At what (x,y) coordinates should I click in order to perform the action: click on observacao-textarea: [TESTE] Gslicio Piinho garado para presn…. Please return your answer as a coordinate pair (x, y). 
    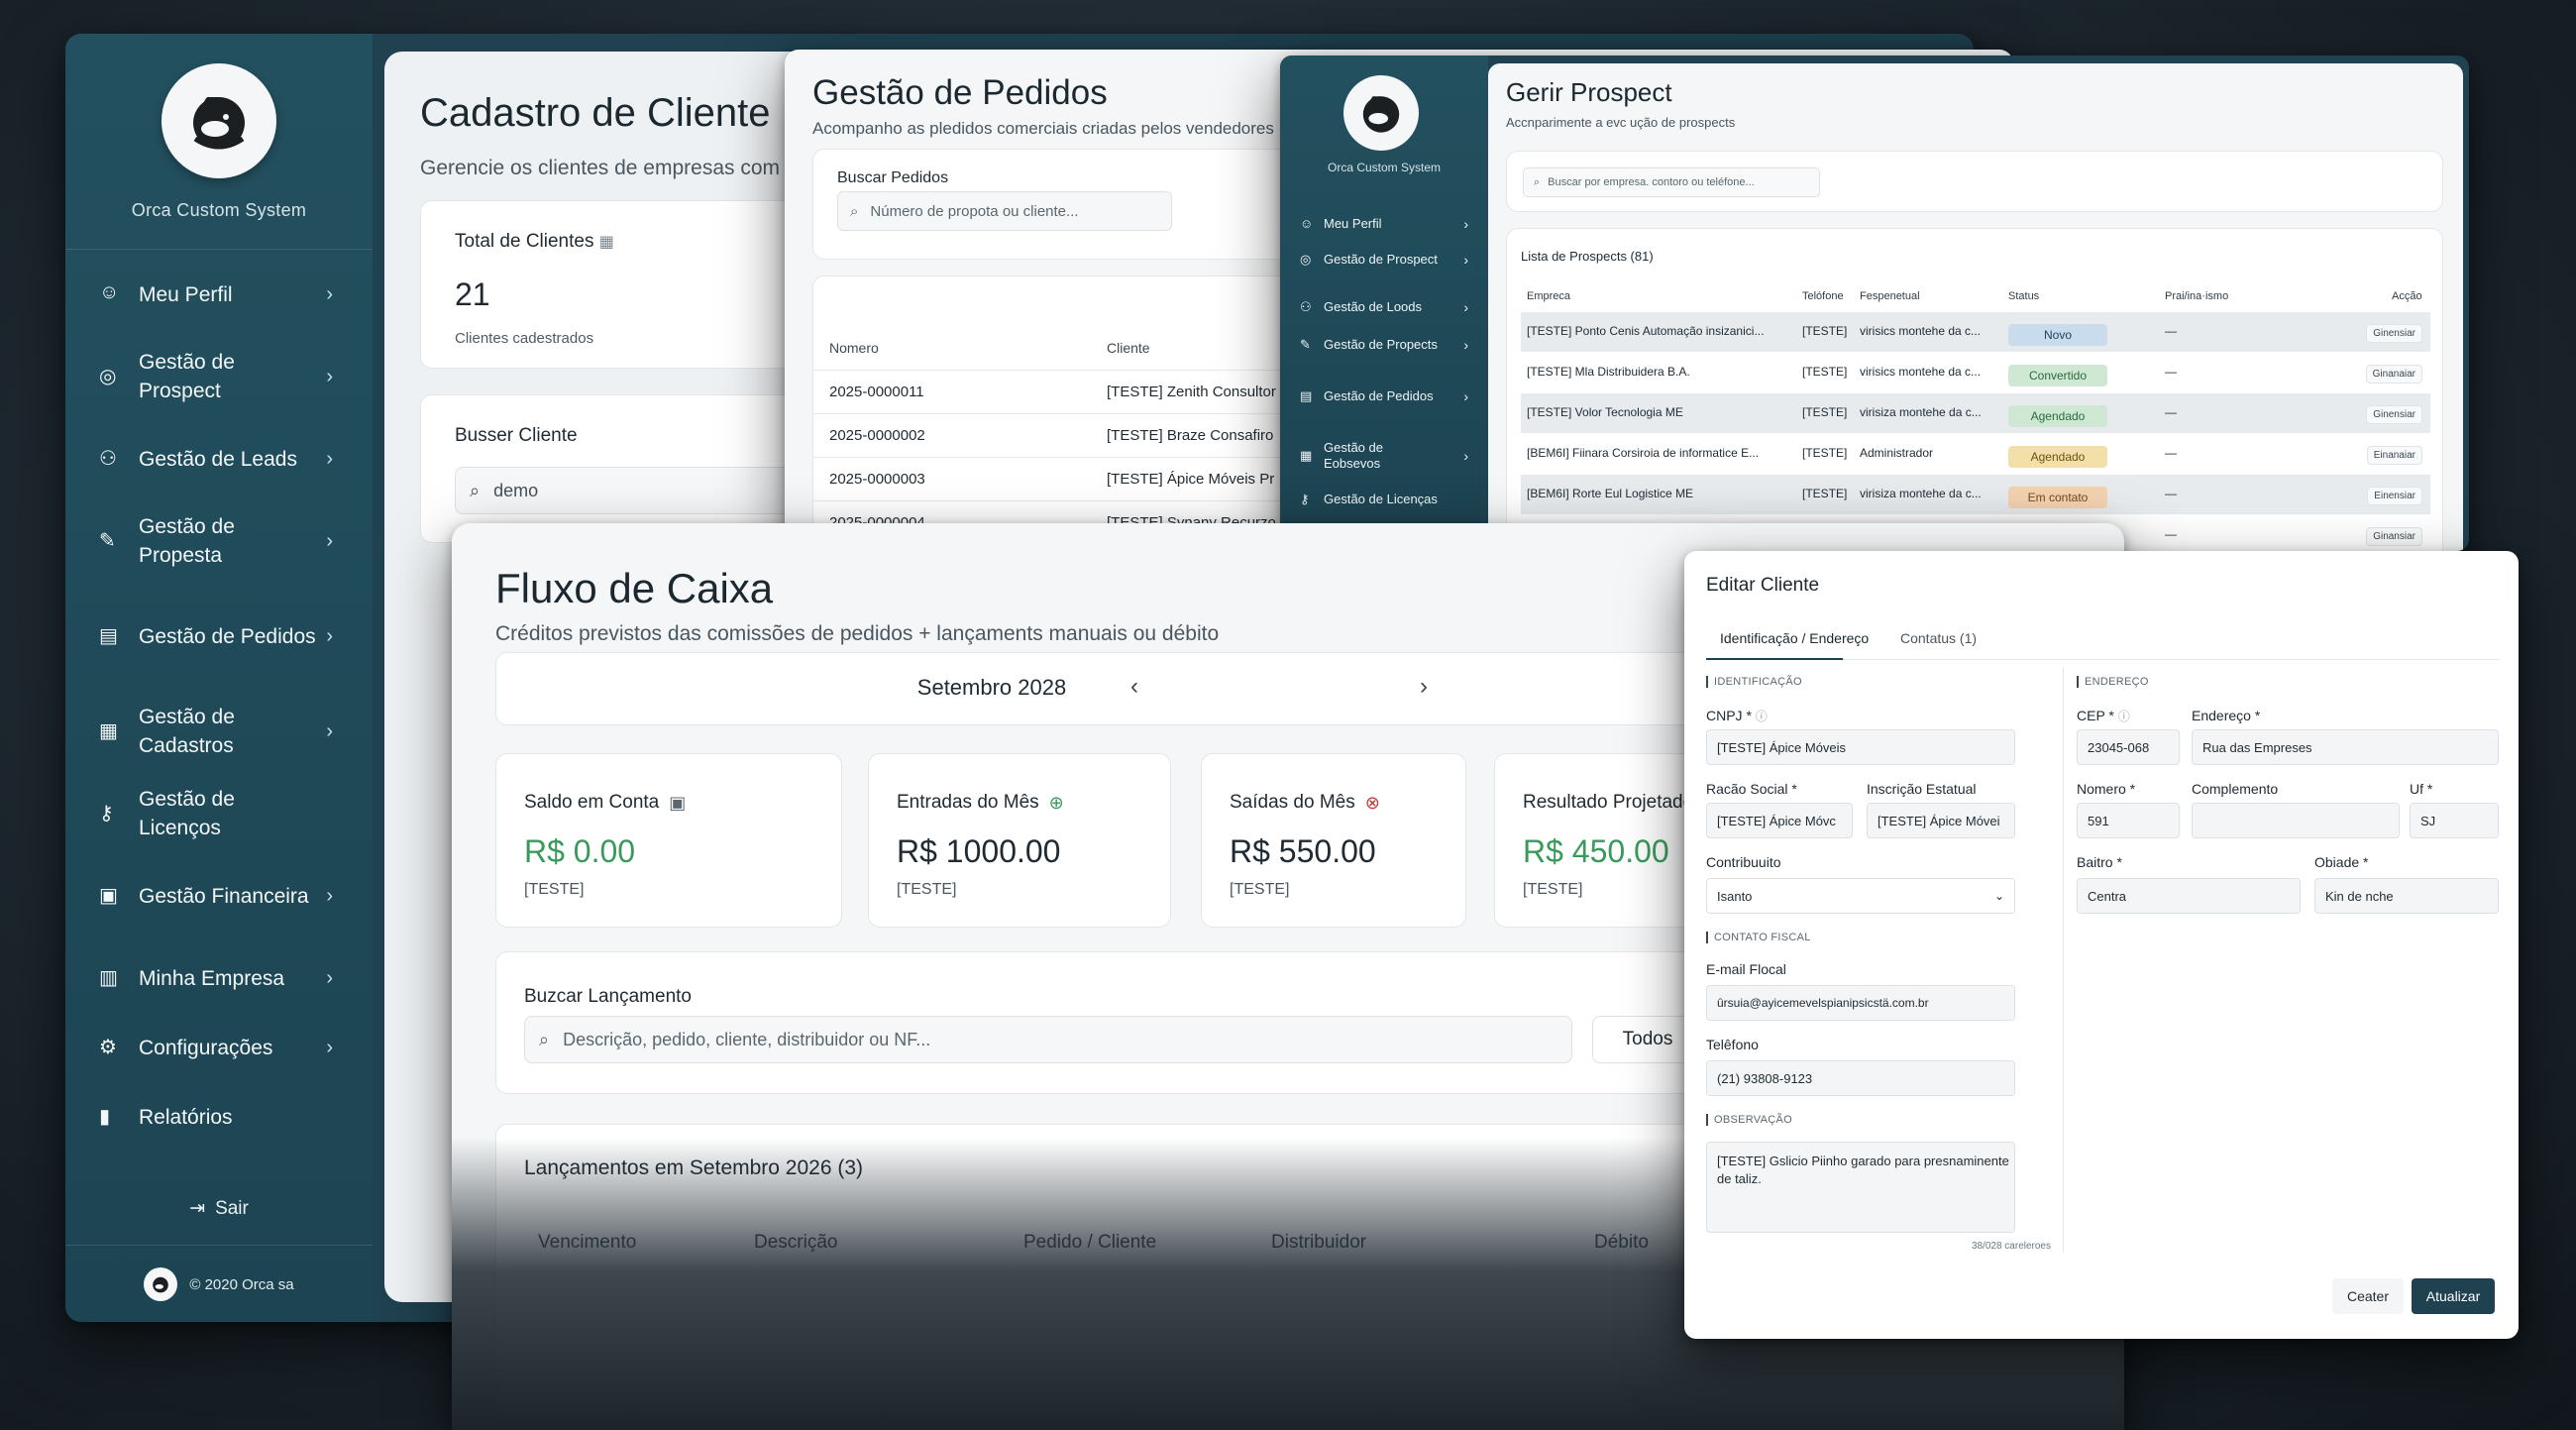
    Looking at the image, I should click on (1861, 1187).